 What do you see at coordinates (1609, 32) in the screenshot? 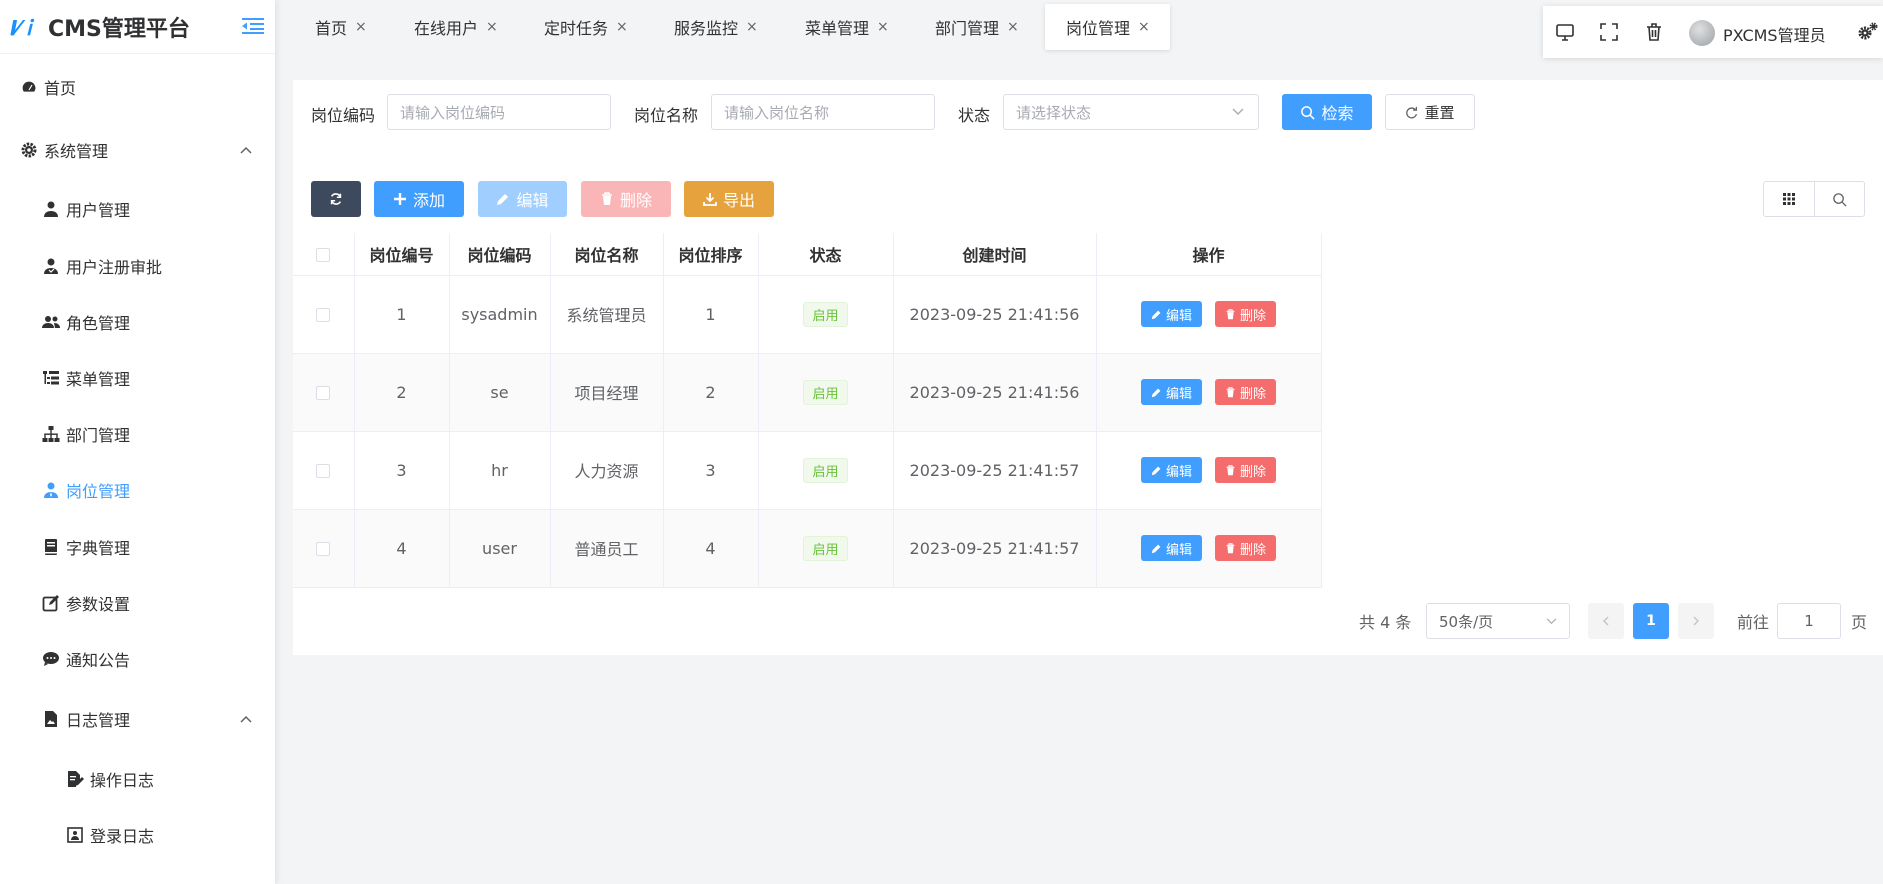
I see `fullscreen-icon` at bounding box center [1609, 32].